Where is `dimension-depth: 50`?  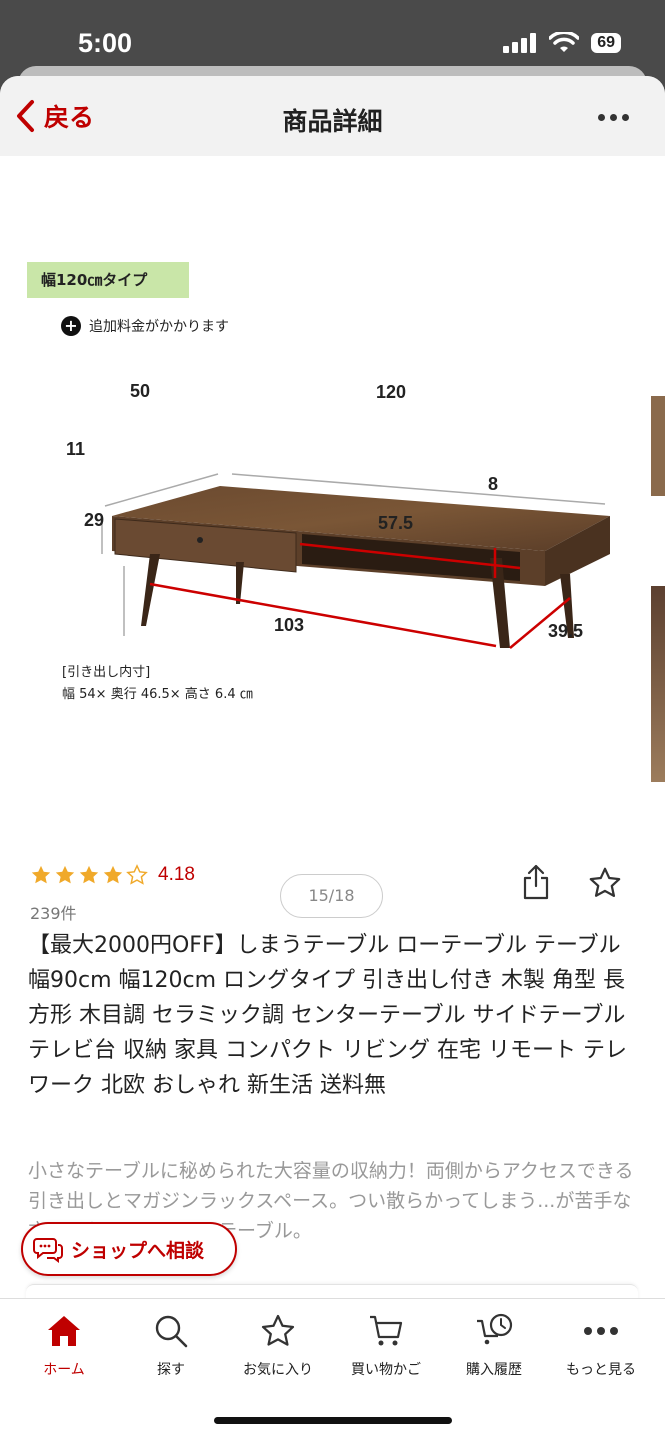
dimension-depth: 50 is located at coordinates (140, 391).